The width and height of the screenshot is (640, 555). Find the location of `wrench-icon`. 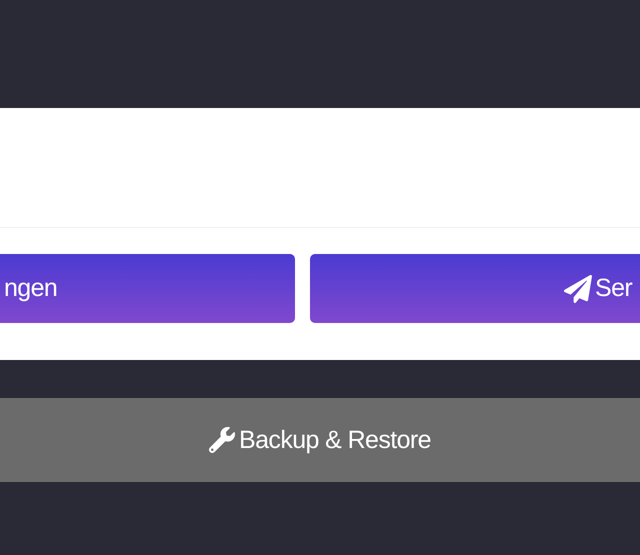

wrench-icon is located at coordinates (222, 440).